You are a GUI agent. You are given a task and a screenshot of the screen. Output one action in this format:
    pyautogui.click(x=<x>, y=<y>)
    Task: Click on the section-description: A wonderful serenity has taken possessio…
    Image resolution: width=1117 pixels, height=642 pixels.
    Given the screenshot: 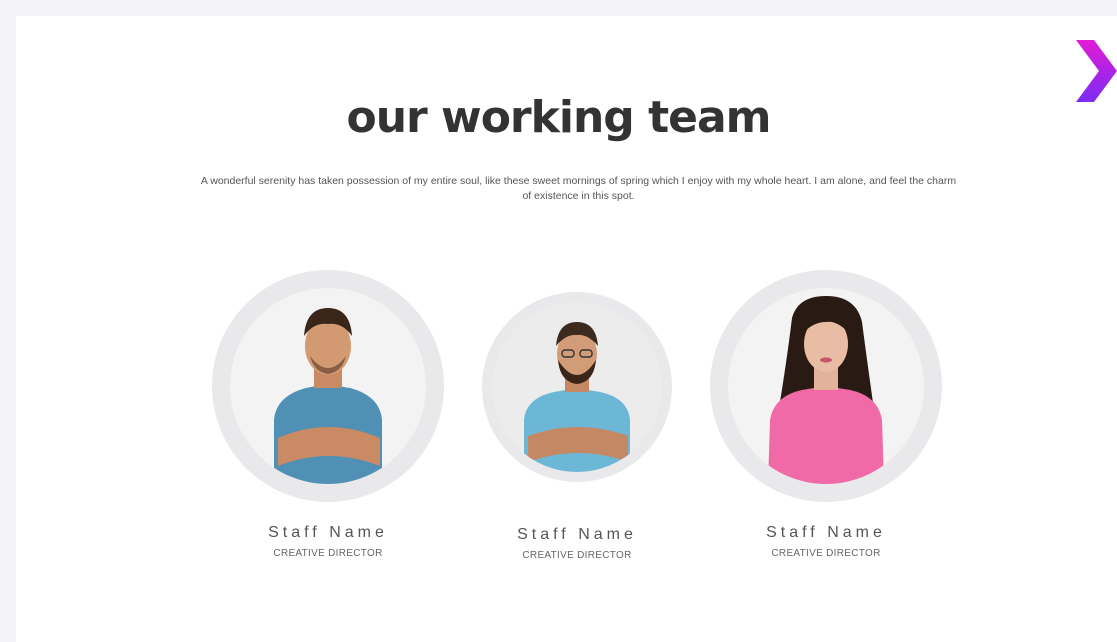 What is the action you would take?
    pyautogui.click(x=578, y=188)
    